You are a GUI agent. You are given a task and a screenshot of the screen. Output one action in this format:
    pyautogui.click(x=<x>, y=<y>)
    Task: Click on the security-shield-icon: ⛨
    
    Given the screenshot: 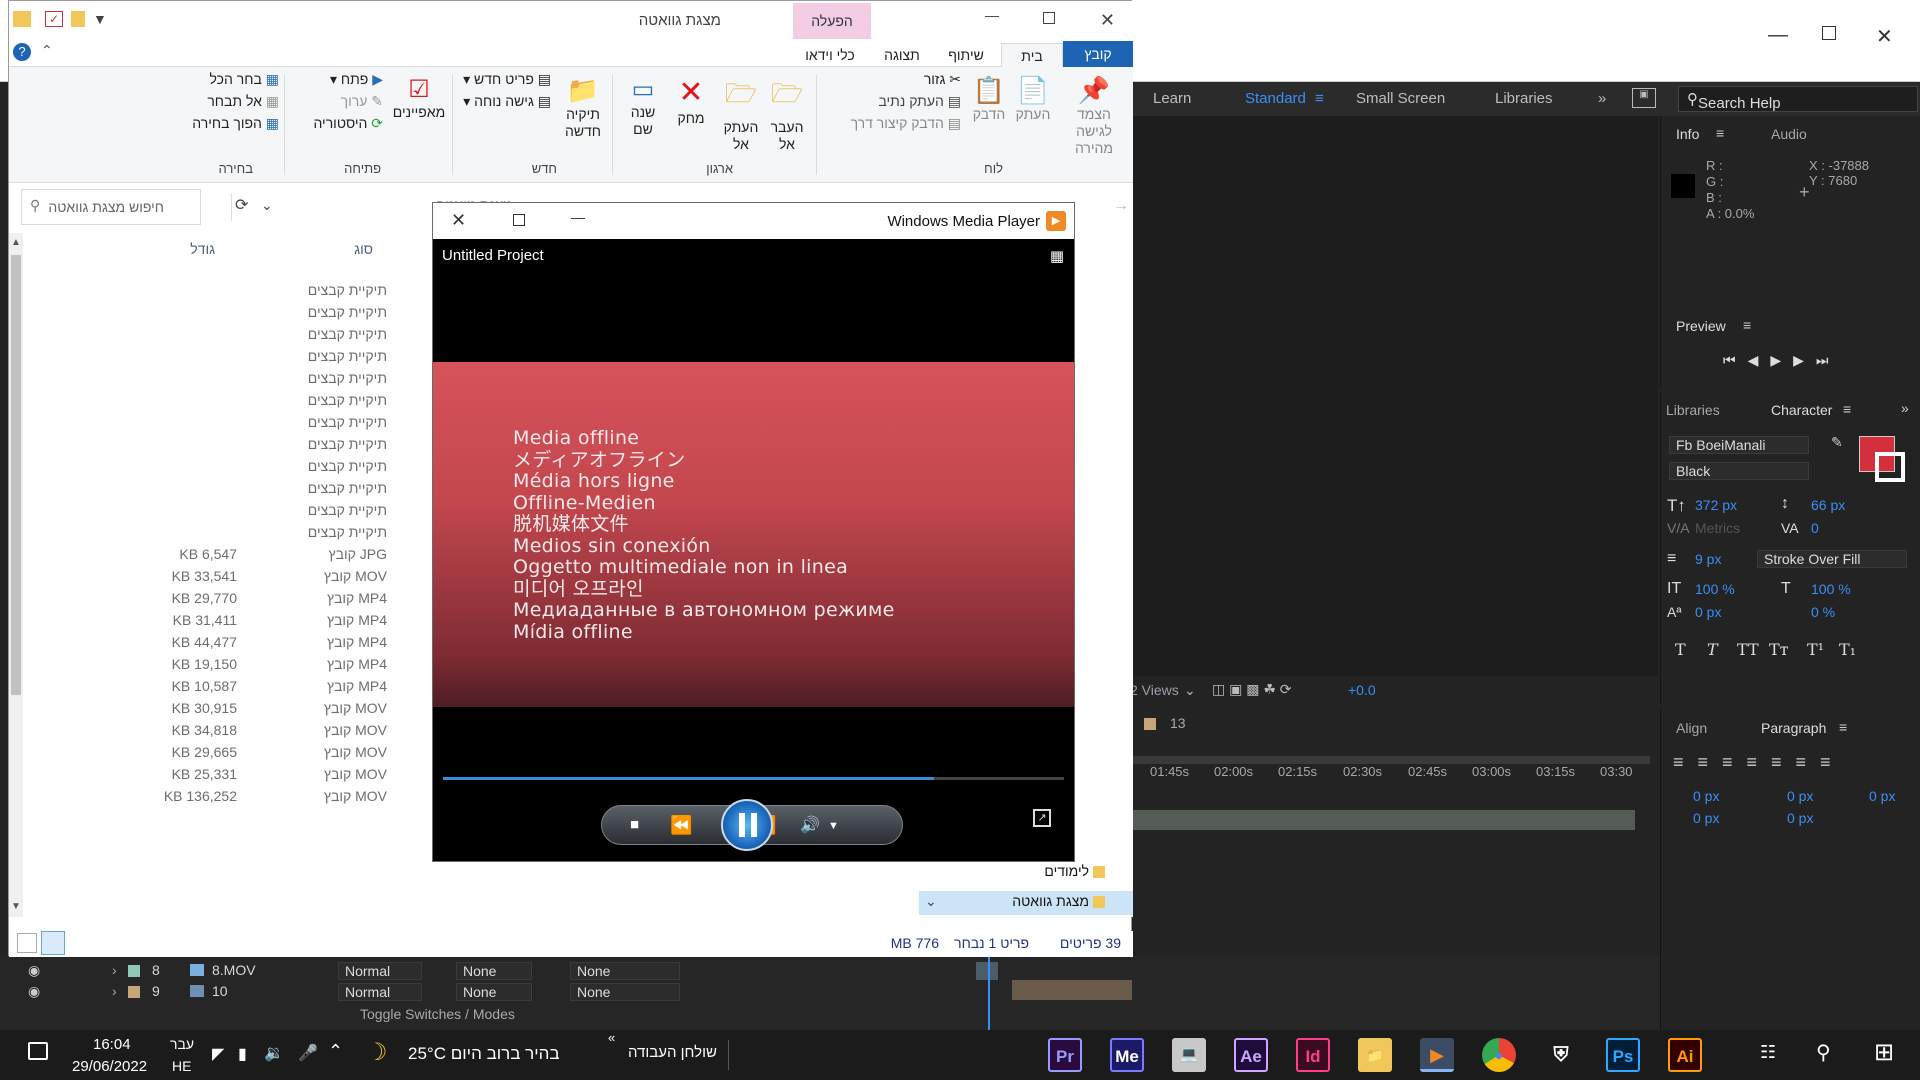 What is the action you would take?
    pyautogui.click(x=1561, y=1055)
    